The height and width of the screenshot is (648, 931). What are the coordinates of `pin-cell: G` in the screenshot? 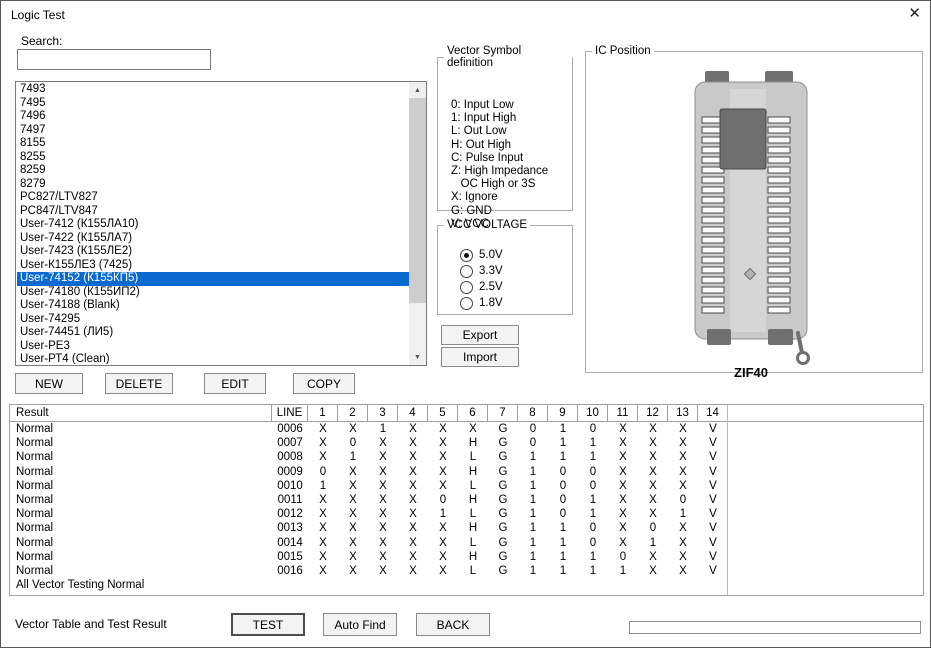 It's located at (503, 429).